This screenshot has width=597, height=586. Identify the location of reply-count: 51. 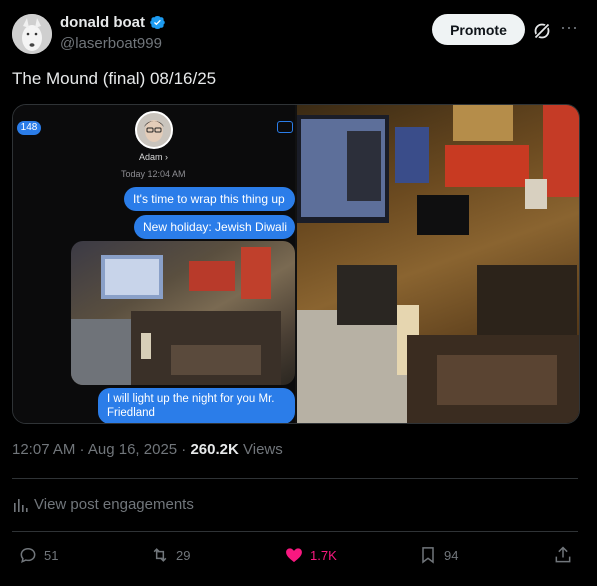
(51, 555).